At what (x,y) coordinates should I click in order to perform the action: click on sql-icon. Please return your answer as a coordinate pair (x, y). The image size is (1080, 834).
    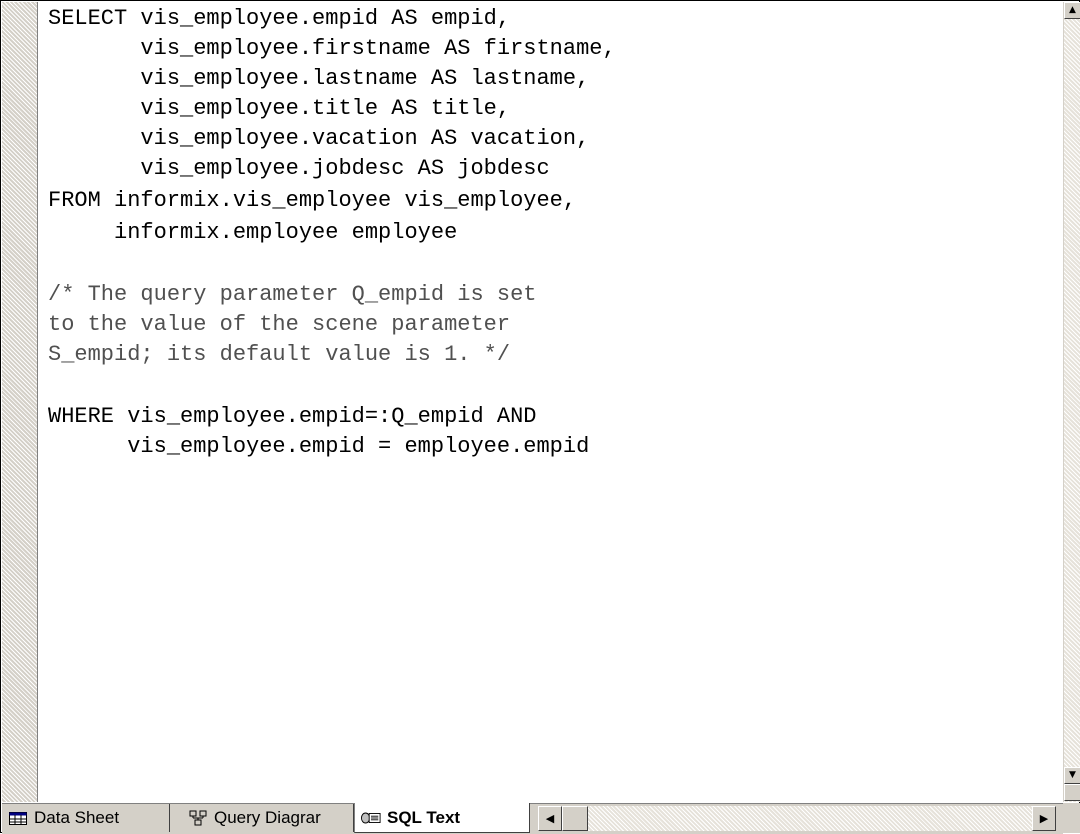
    Looking at the image, I should click on (371, 818).